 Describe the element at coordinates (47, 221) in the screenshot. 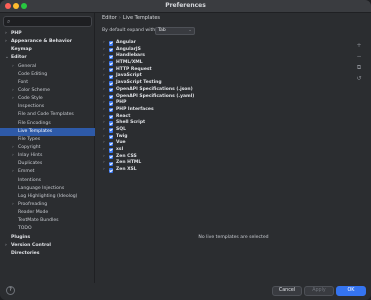

I see `sidebar-item: TextMate Bundles` at that location.